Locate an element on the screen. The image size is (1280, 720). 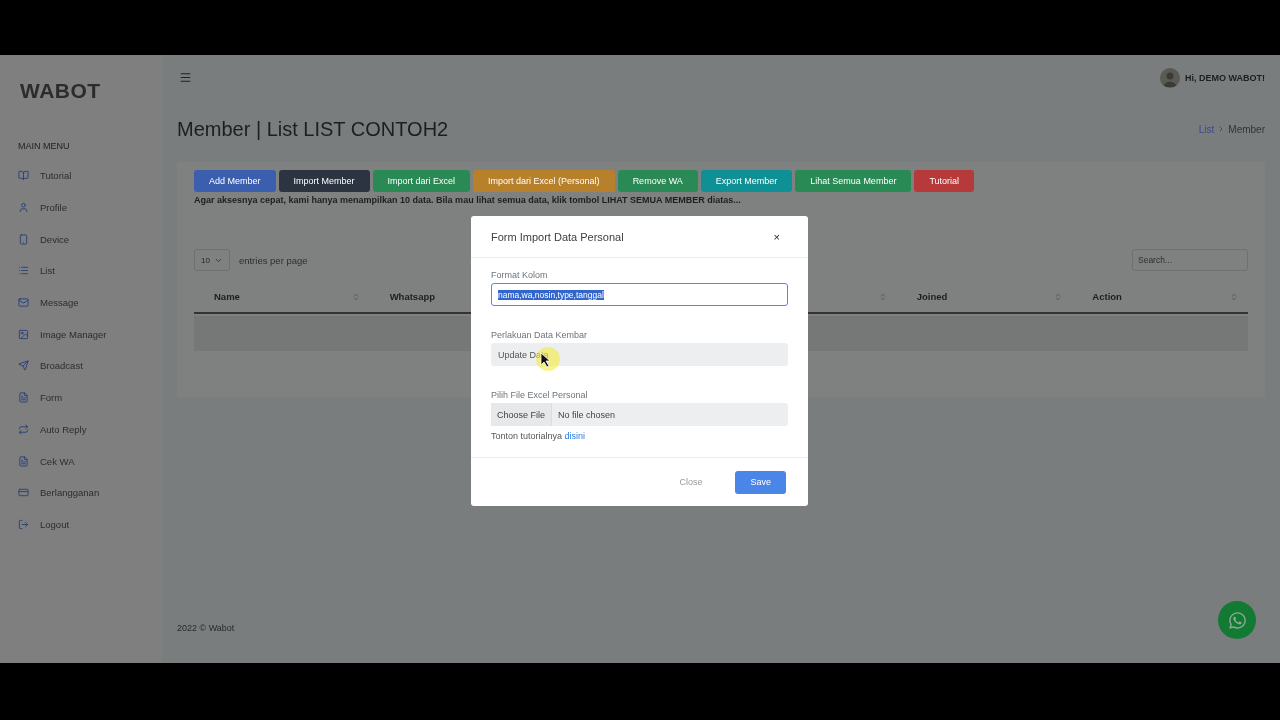
sidebar-item: Berlangganan is located at coordinates (90, 492).